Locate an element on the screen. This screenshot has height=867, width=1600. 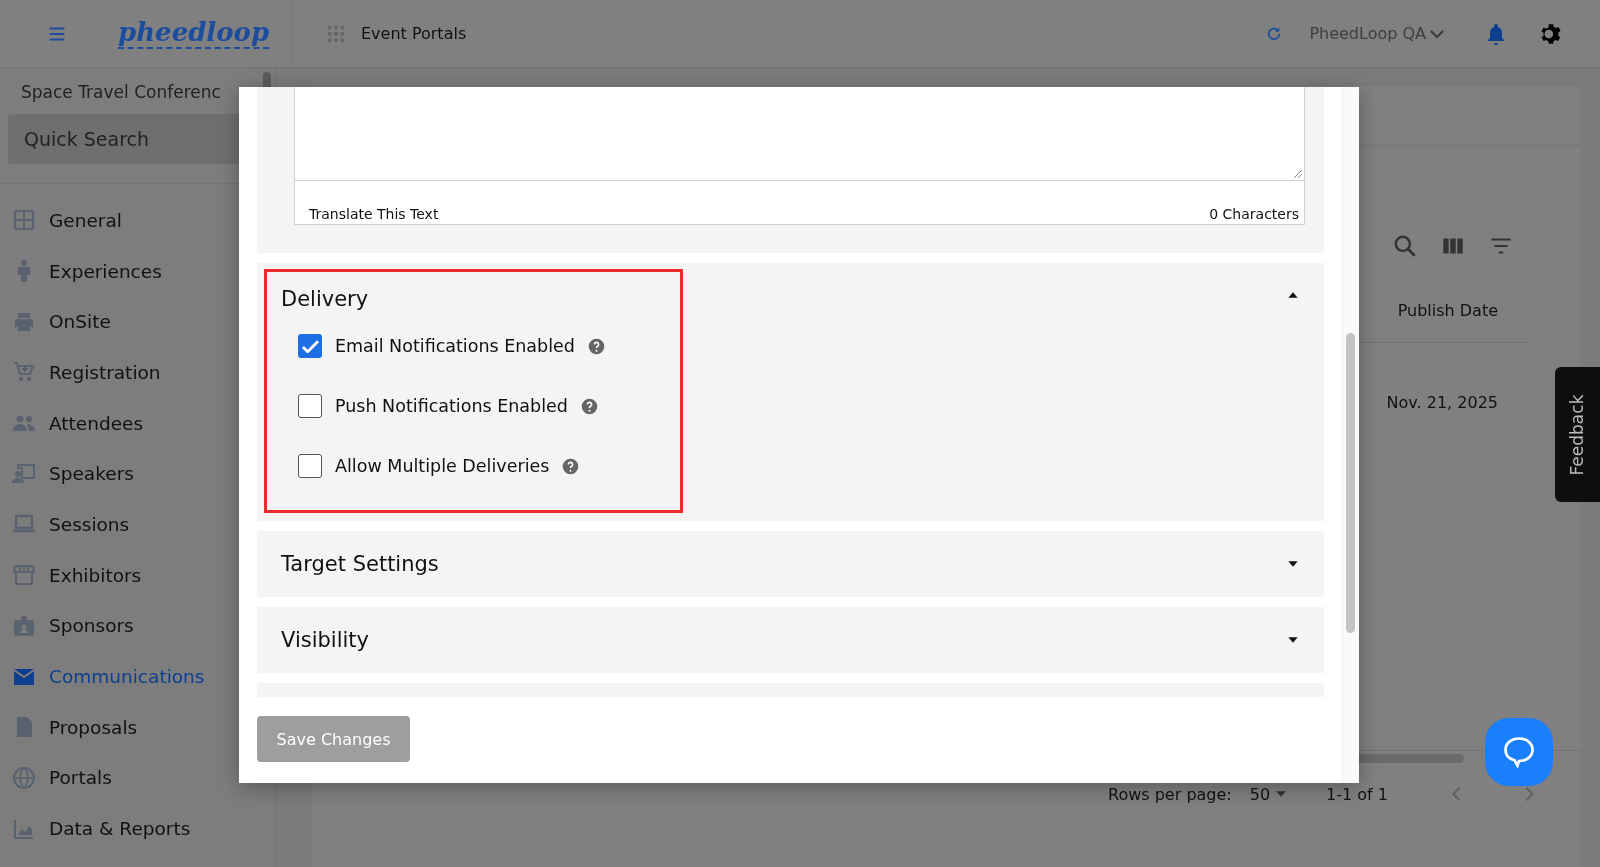
section-title: Visibility is located at coordinates (325, 640).